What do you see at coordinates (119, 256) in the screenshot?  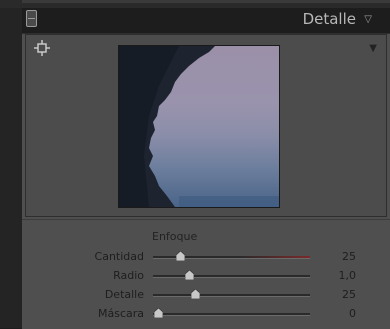 I see `slider-label: Cantidad` at bounding box center [119, 256].